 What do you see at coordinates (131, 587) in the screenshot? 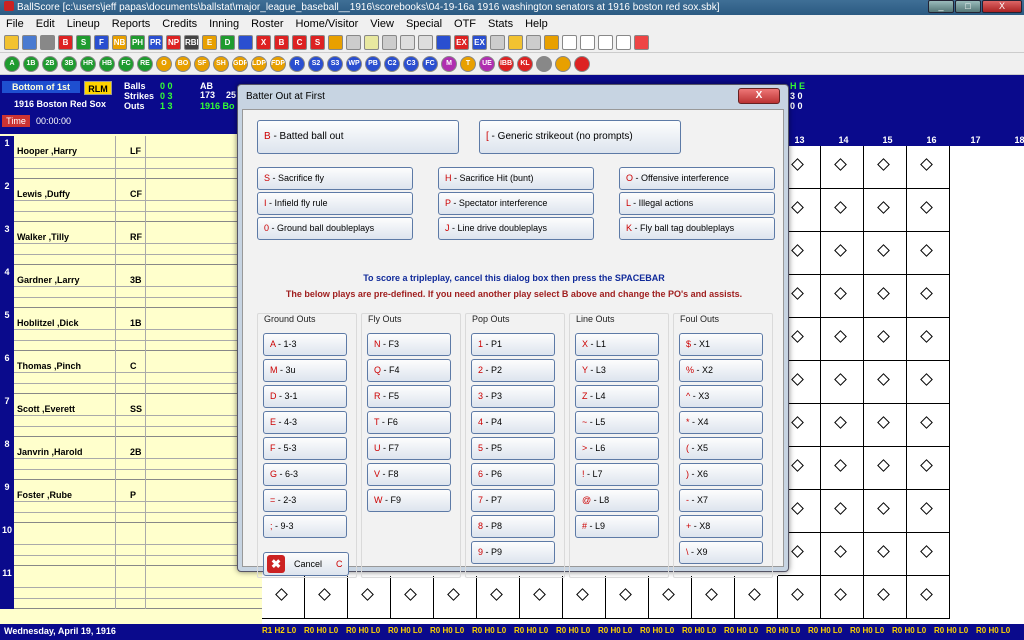
I see `lineup-row: 11` at bounding box center [131, 587].